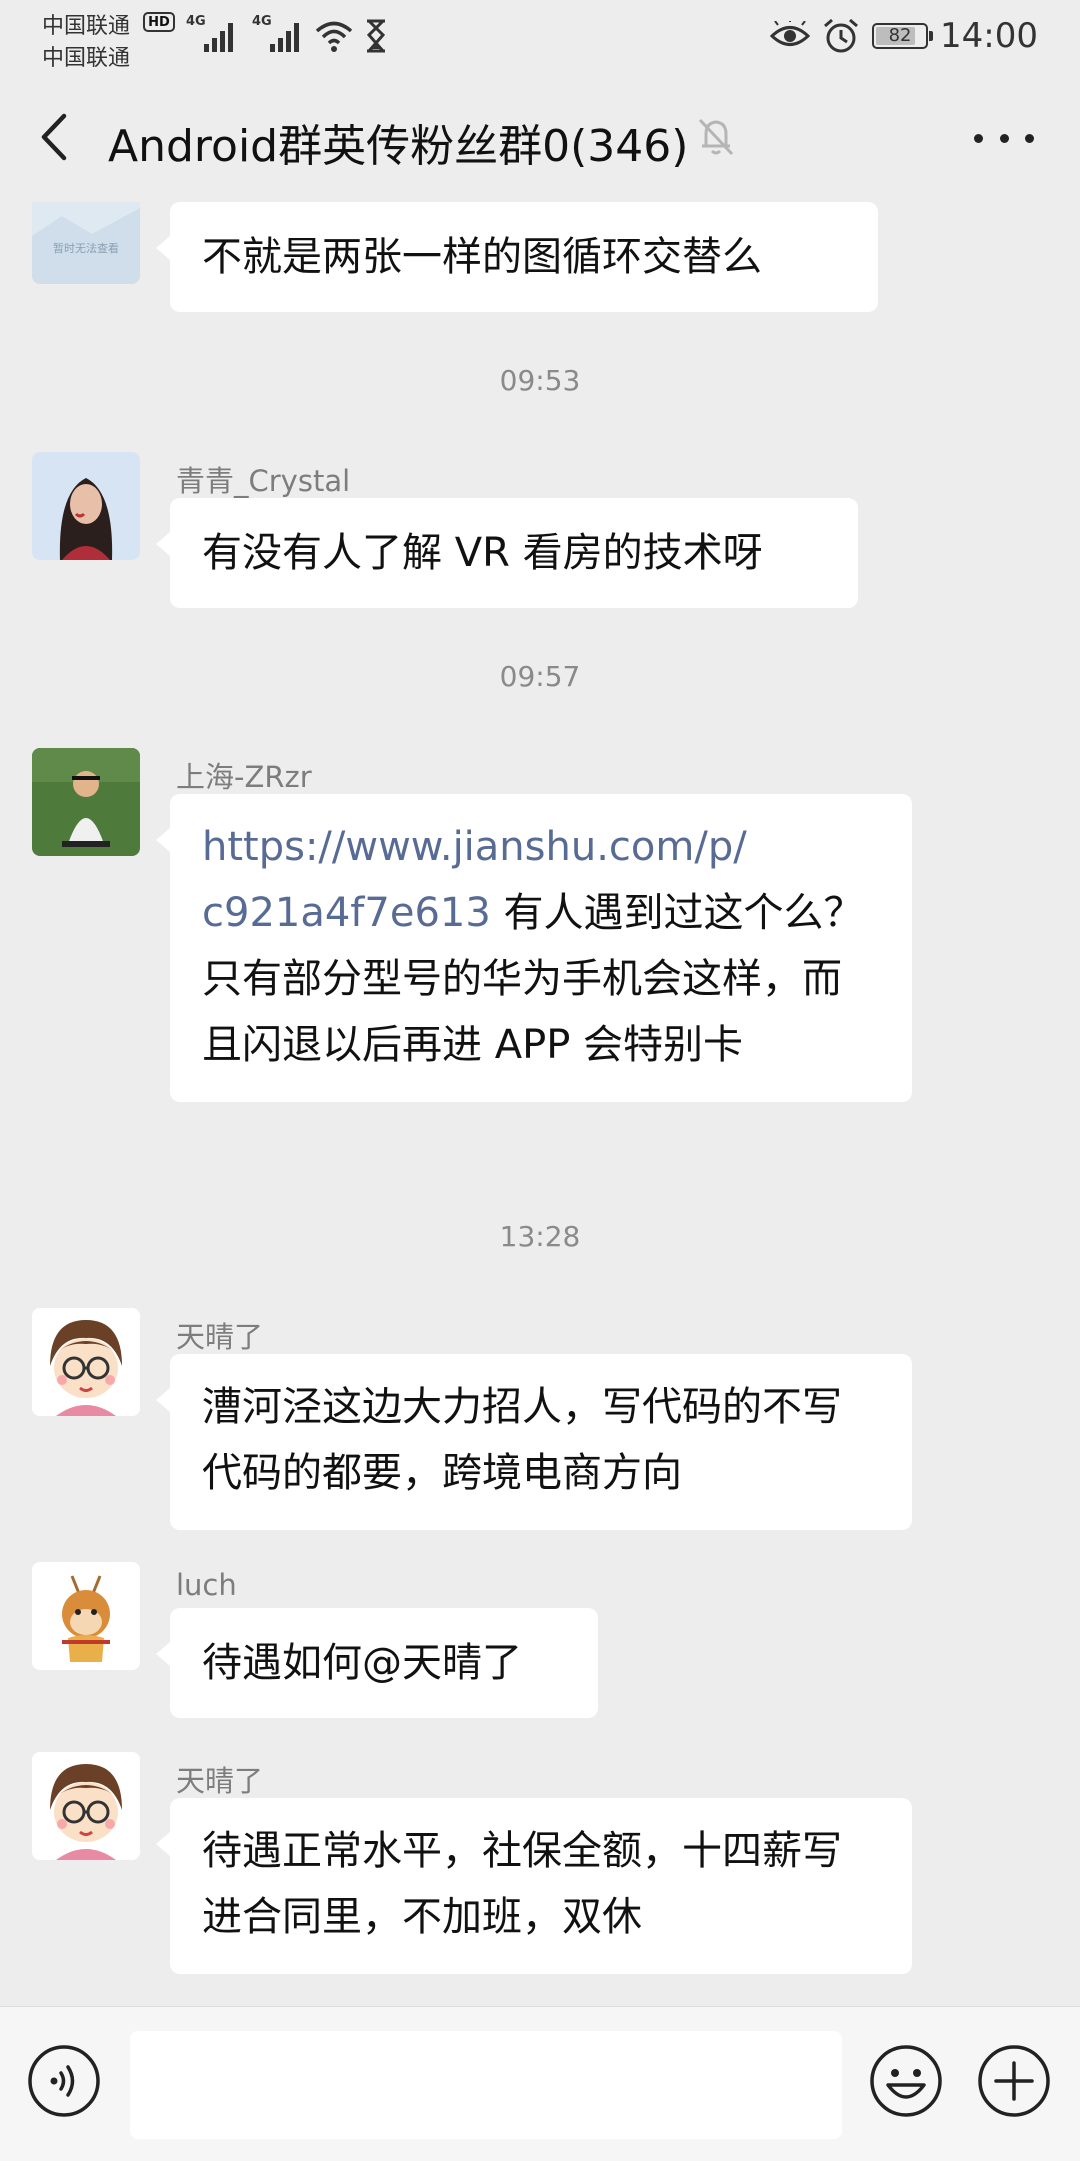  I want to click on avatar-caption: 暂时无法查看, so click(86, 248).